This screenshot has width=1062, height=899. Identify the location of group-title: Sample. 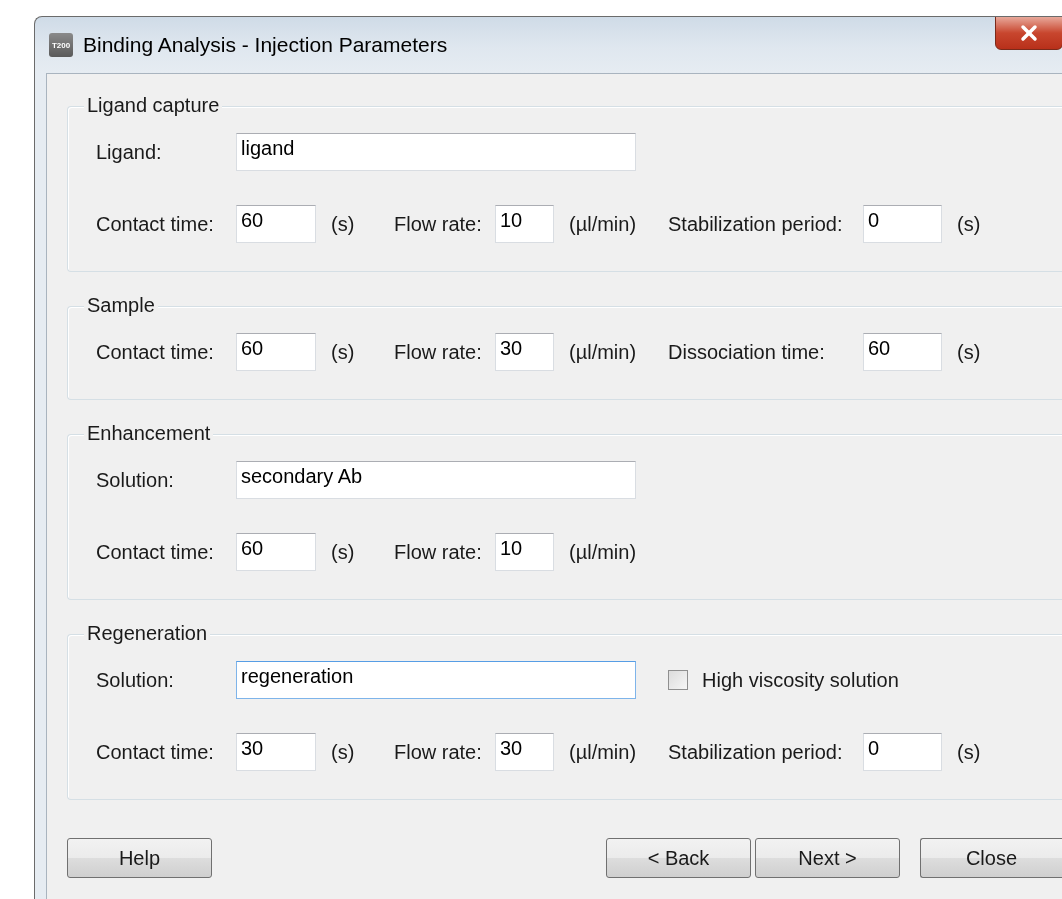
(121, 305).